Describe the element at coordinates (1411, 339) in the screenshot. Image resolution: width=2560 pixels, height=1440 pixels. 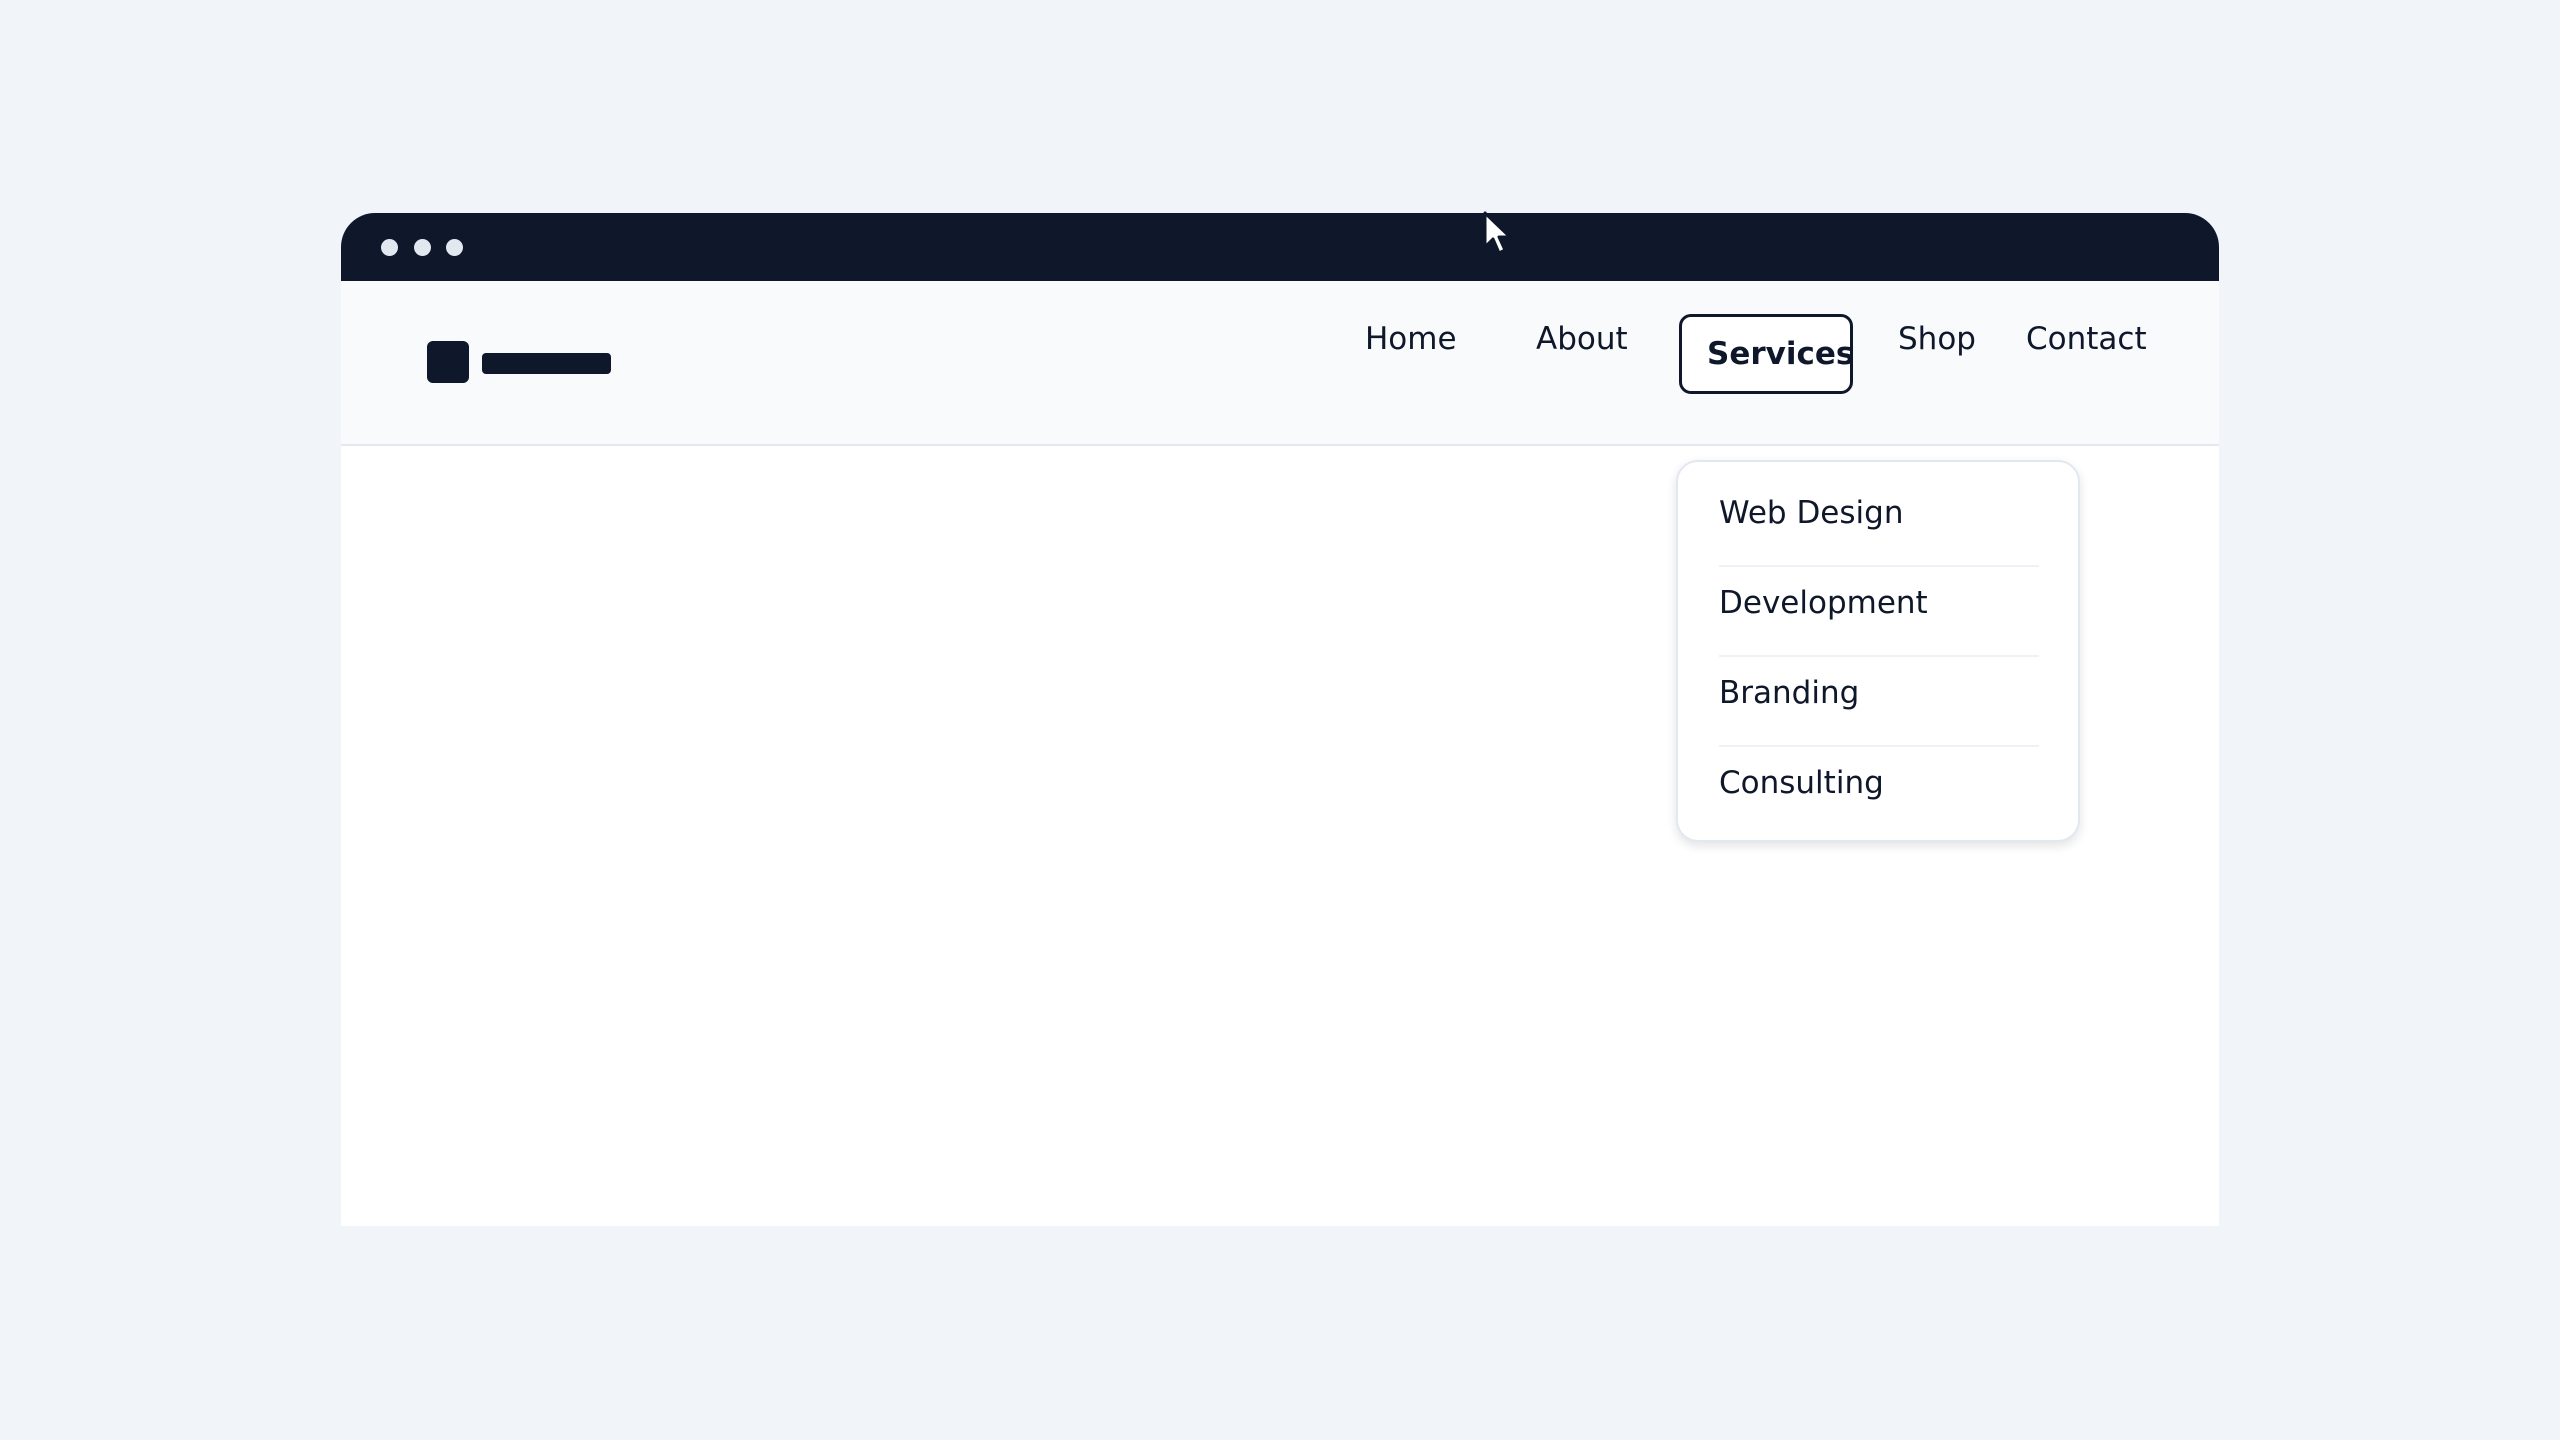
I see `nav-item-home: Home` at that location.